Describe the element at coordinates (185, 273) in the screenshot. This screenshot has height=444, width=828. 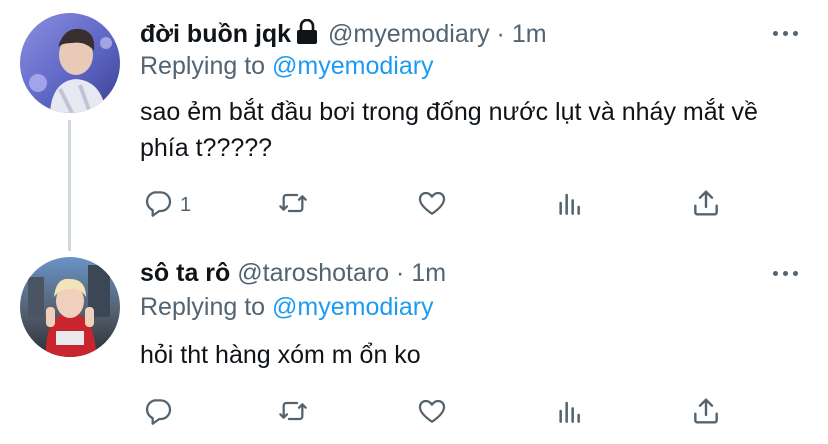
I see `display-name: sô ta rô` at that location.